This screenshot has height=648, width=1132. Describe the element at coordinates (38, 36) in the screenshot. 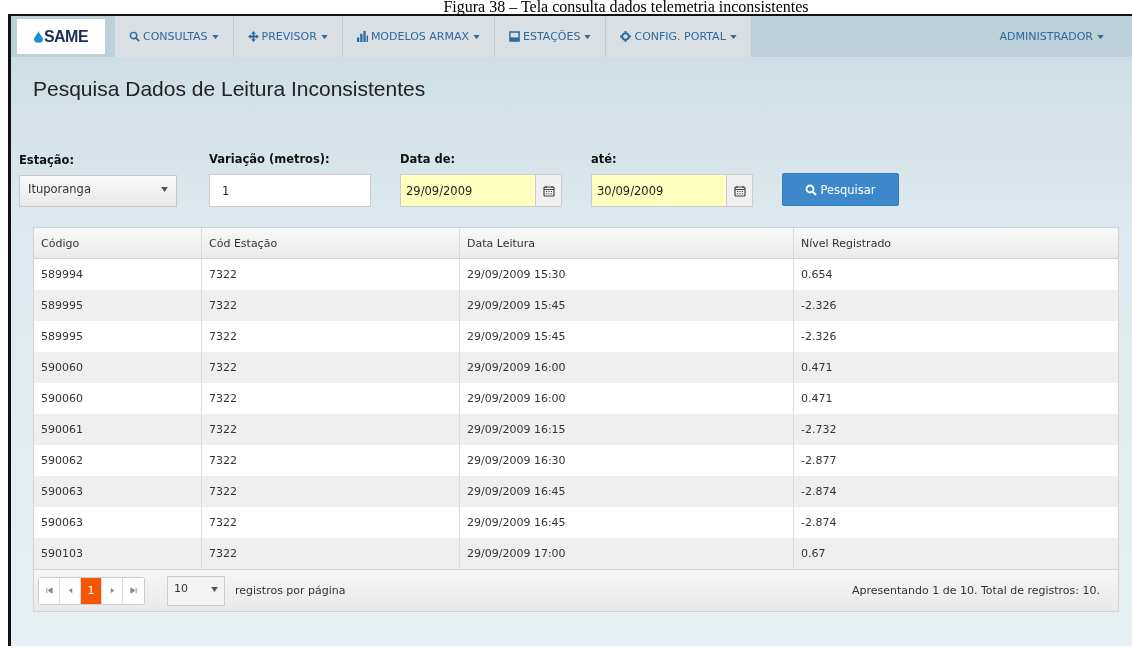

I see `drop-icon` at that location.